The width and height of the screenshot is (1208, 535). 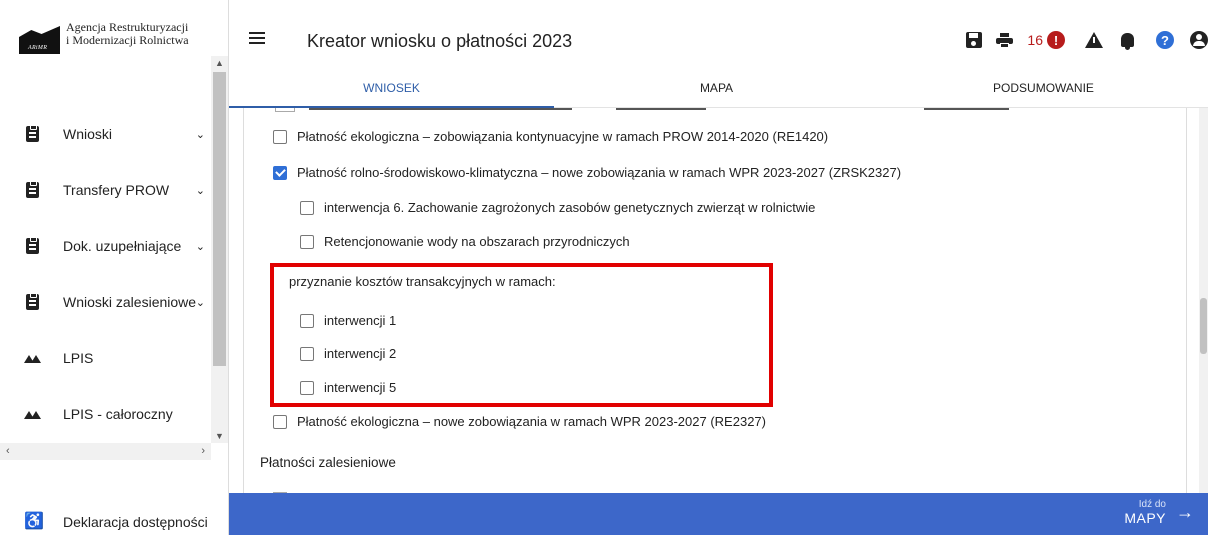 I want to click on warnings-button, so click(x=1094, y=40).